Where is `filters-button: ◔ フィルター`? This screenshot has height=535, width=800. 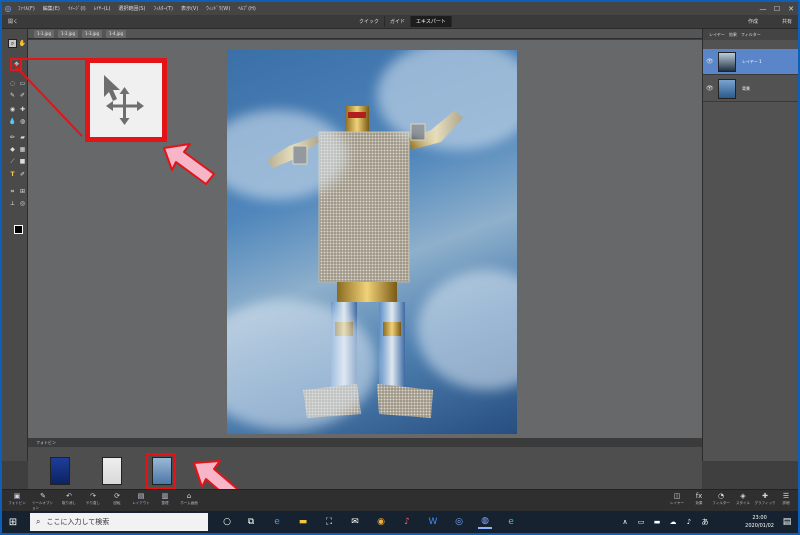
filters-button: ◔ フィルター is located at coordinates (721, 501).